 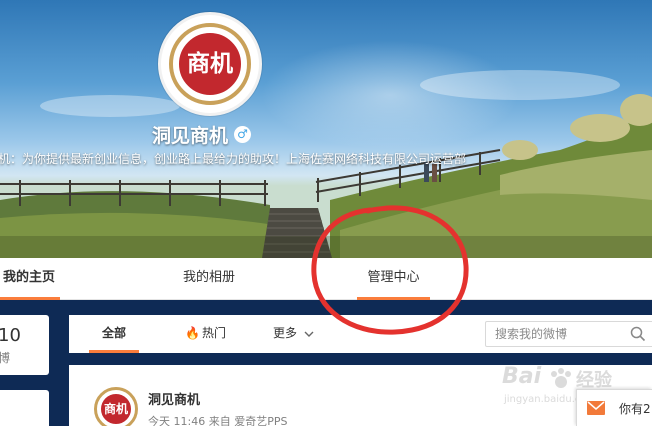 What do you see at coordinates (360, 334) in the screenshot?
I see `feed-filter-bar: 全部 🔥 热门 更多` at bounding box center [360, 334].